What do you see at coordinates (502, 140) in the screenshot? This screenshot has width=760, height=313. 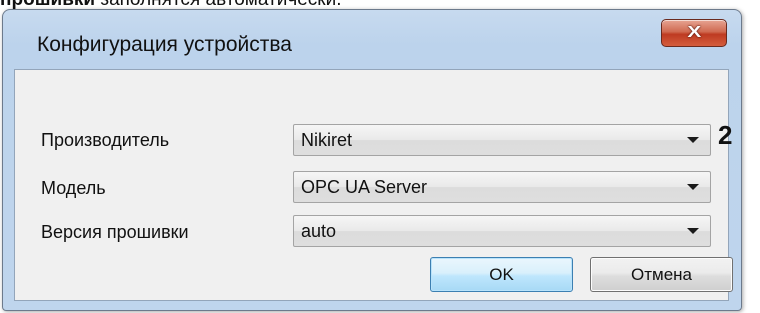 I see `manufacturer-select: Nikiret` at bounding box center [502, 140].